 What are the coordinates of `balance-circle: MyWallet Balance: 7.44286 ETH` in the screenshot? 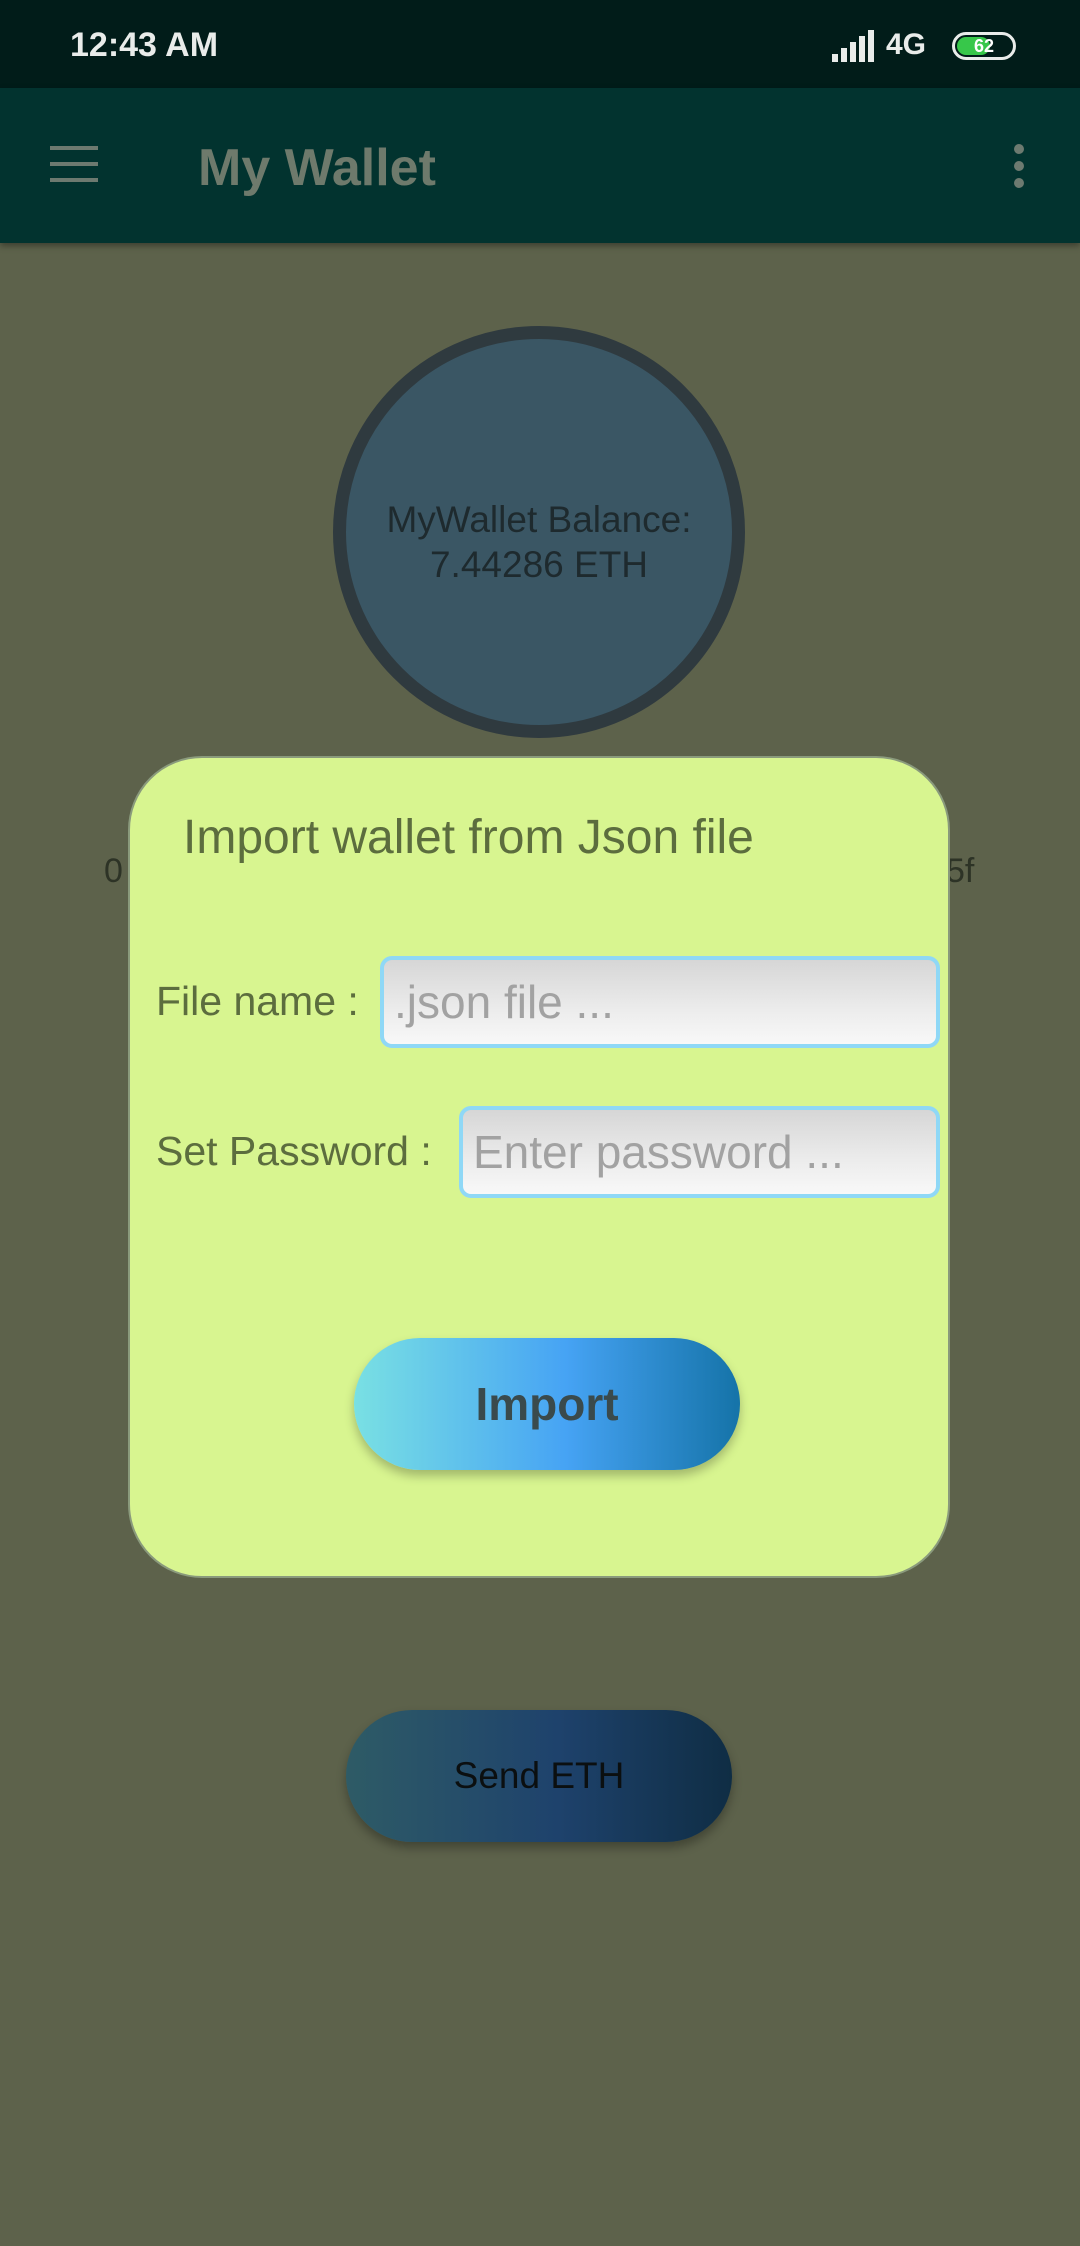 It's located at (539, 532).